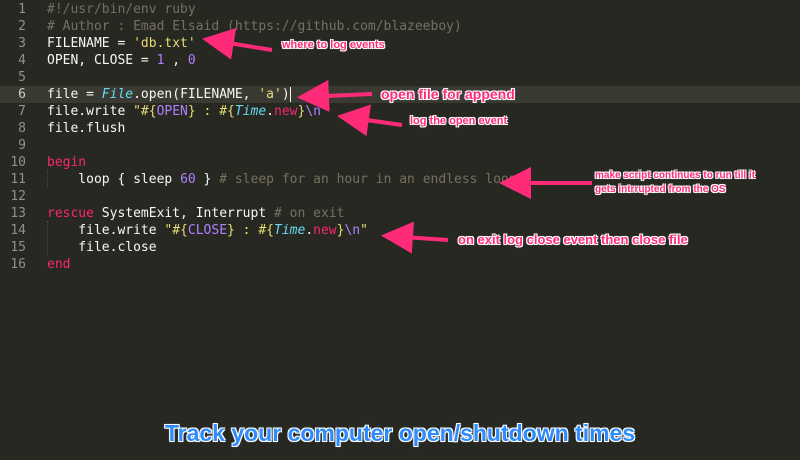  Describe the element at coordinates (675, 175) in the screenshot. I see `annotation-loop-1: make script continues to run till it` at that location.